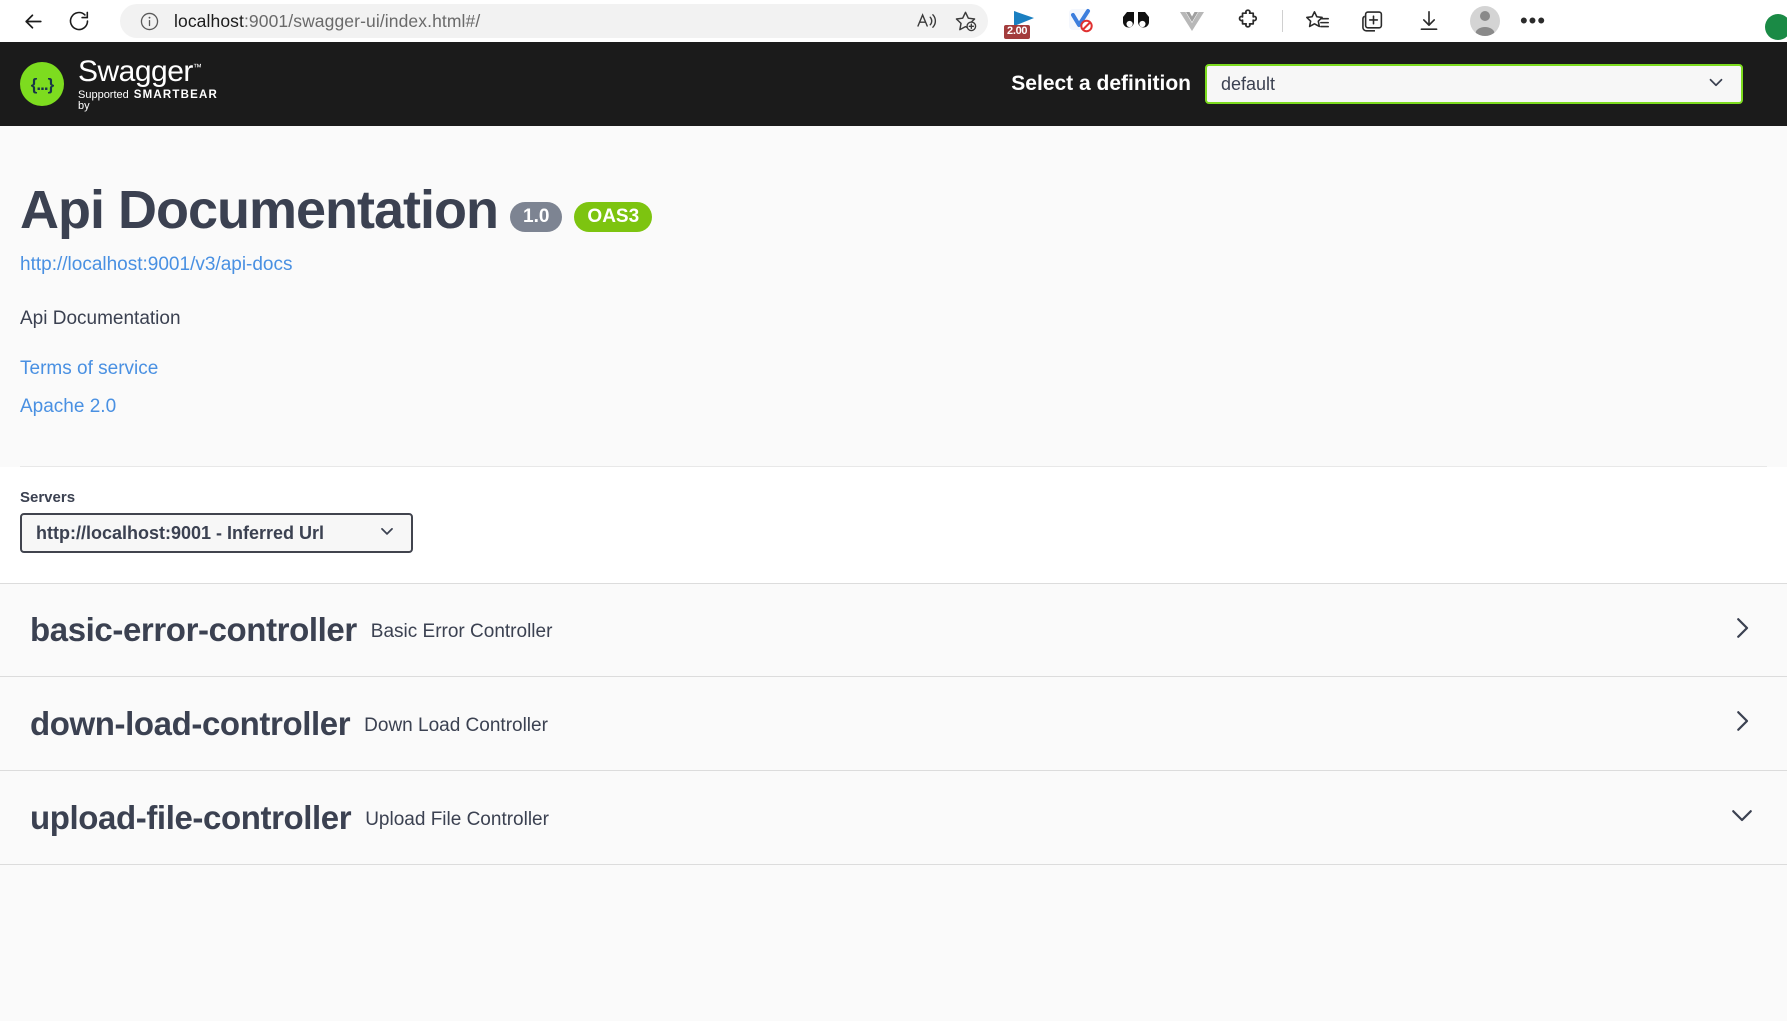 The width and height of the screenshot is (1787, 1021). What do you see at coordinates (1429, 21) in the screenshot?
I see `downloads-icon` at bounding box center [1429, 21].